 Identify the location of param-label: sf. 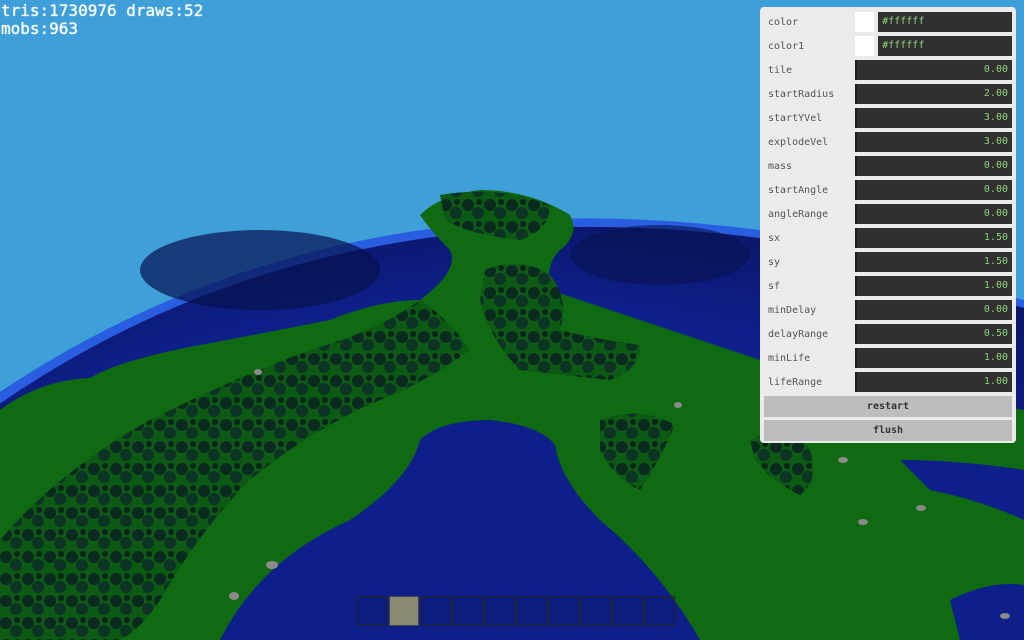
(774, 286).